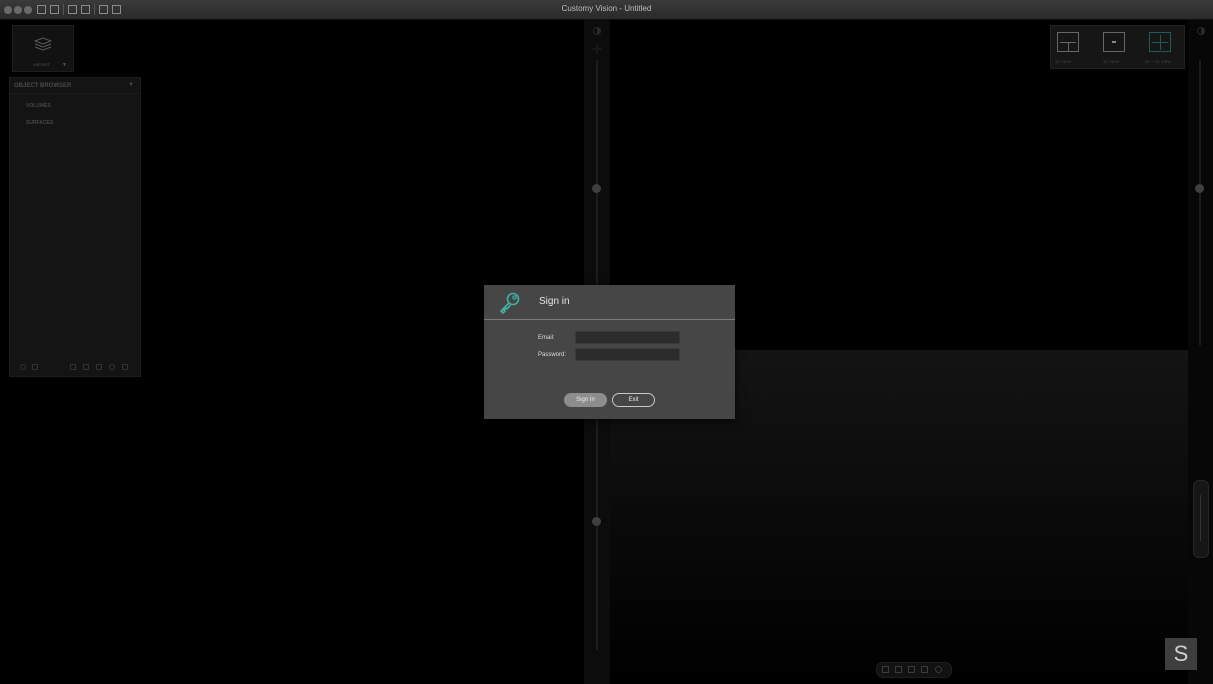 The image size is (1213, 684). What do you see at coordinates (23, 367) in the screenshot?
I see `eye-icon` at bounding box center [23, 367].